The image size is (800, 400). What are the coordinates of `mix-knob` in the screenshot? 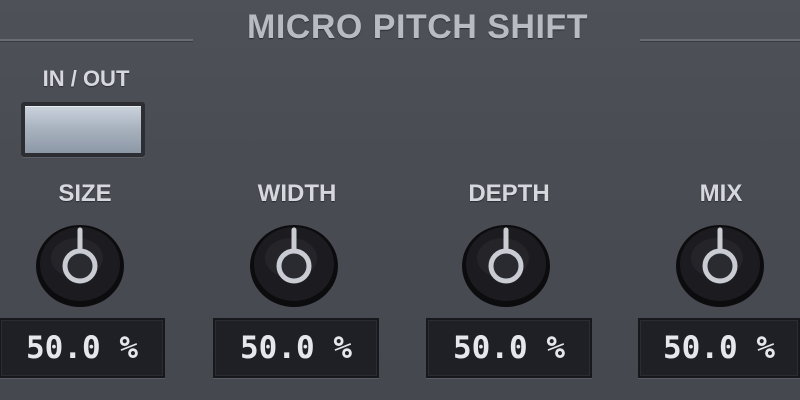 It's located at (720, 265).